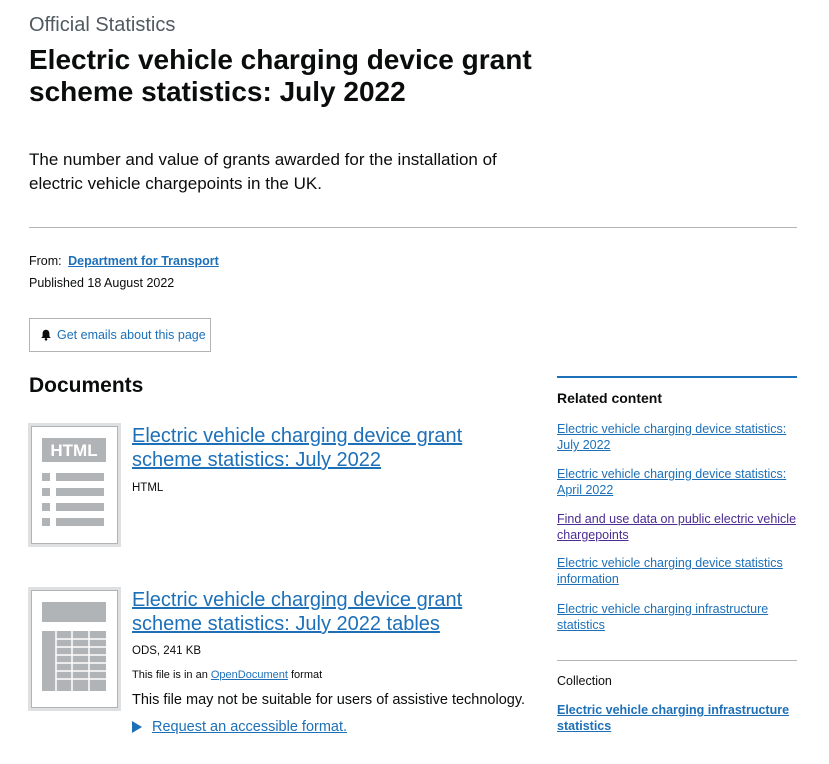  What do you see at coordinates (86, 385) in the screenshot?
I see `documents-heading: Documents` at bounding box center [86, 385].